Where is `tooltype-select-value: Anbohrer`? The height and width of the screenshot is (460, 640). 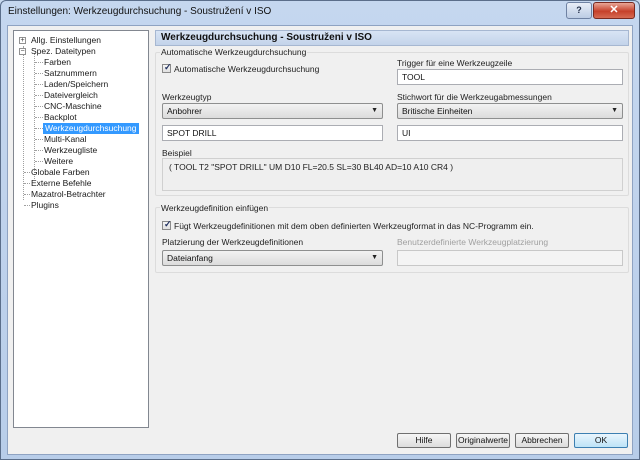 tooltype-select-value: Anbohrer is located at coordinates (184, 111).